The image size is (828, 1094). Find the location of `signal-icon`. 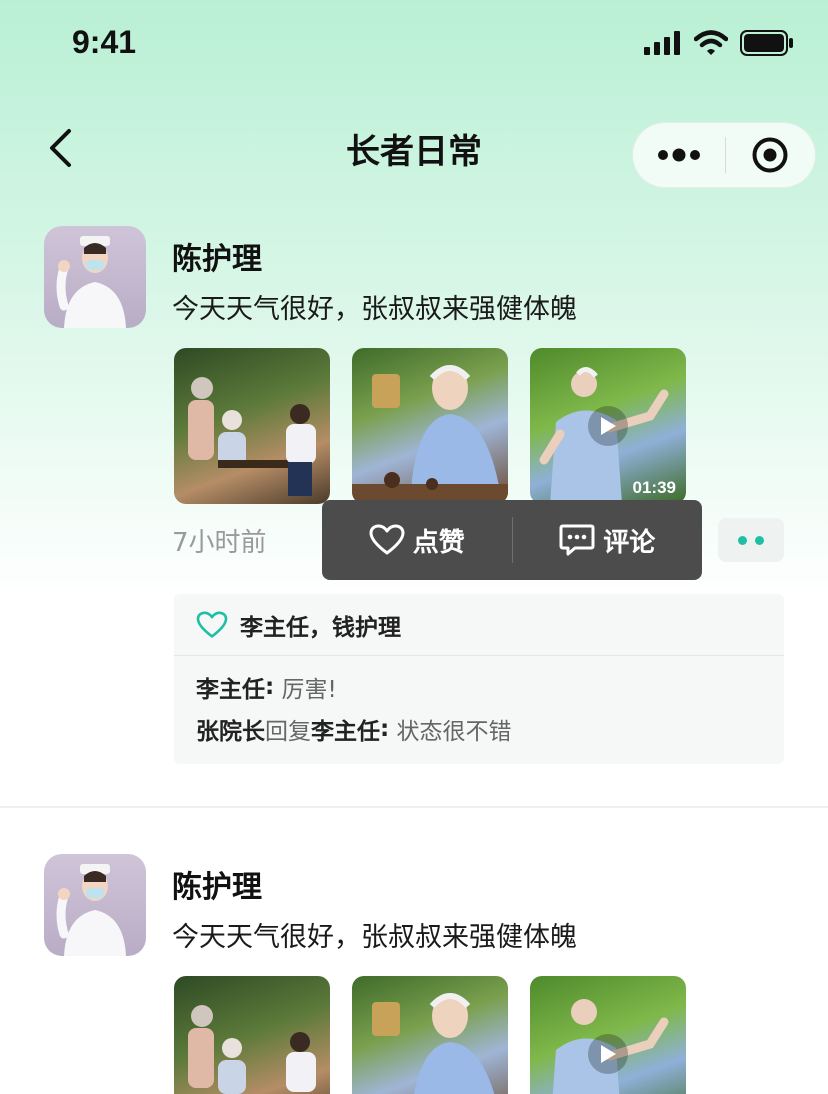

signal-icon is located at coordinates (662, 43).